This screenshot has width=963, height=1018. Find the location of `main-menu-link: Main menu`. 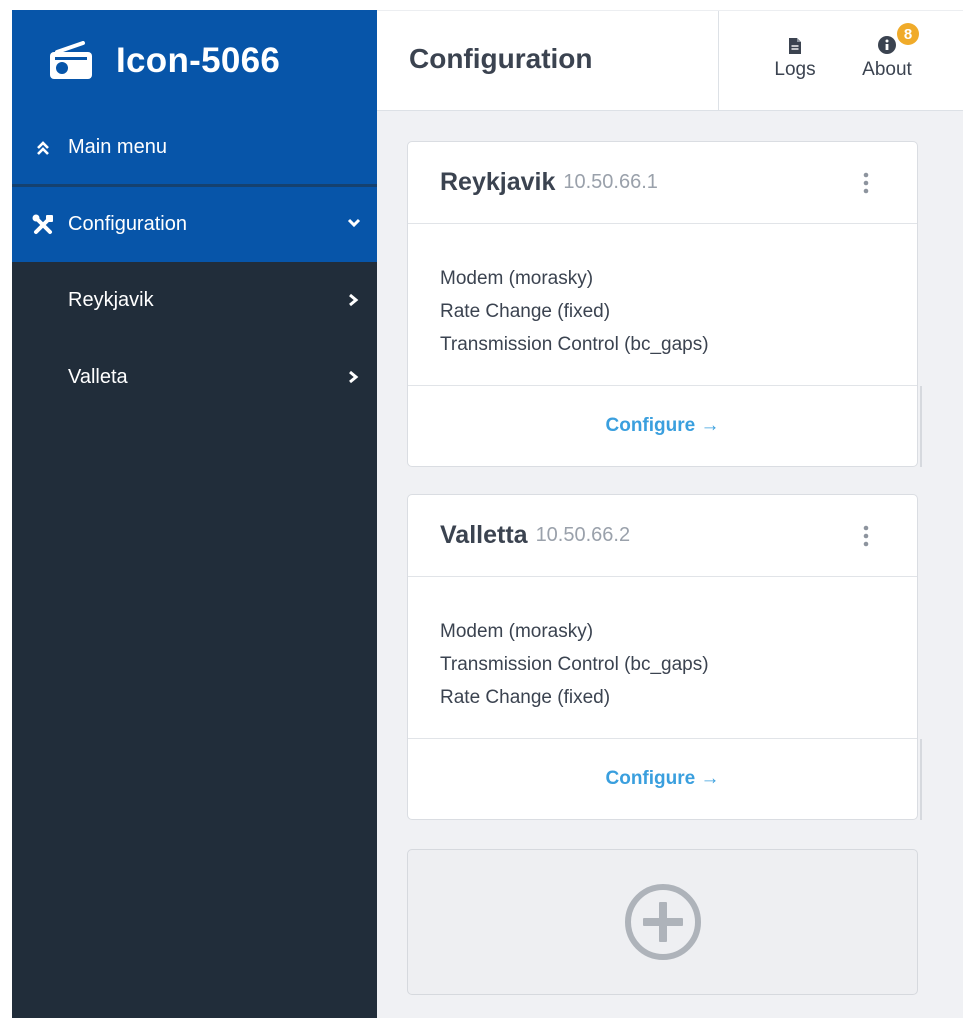

main-menu-link: Main menu is located at coordinates (194, 149).